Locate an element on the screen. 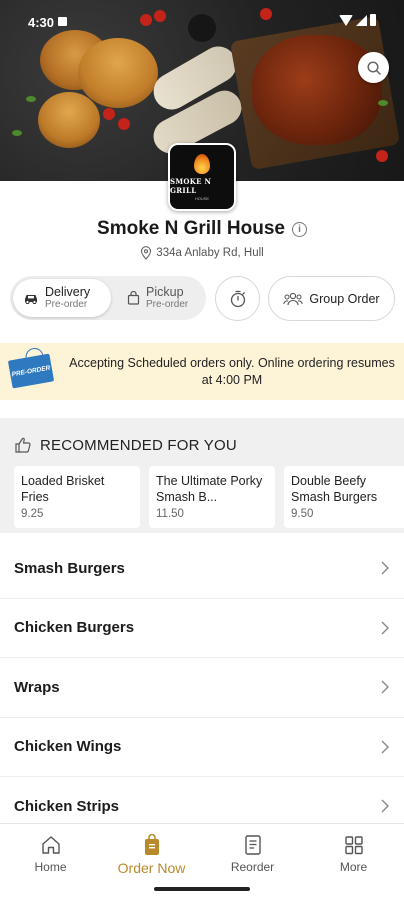 Image resolution: width=404 pixels, height=900 pixels. category-item-smash-burgers: Smash Burgers is located at coordinates (202, 569).